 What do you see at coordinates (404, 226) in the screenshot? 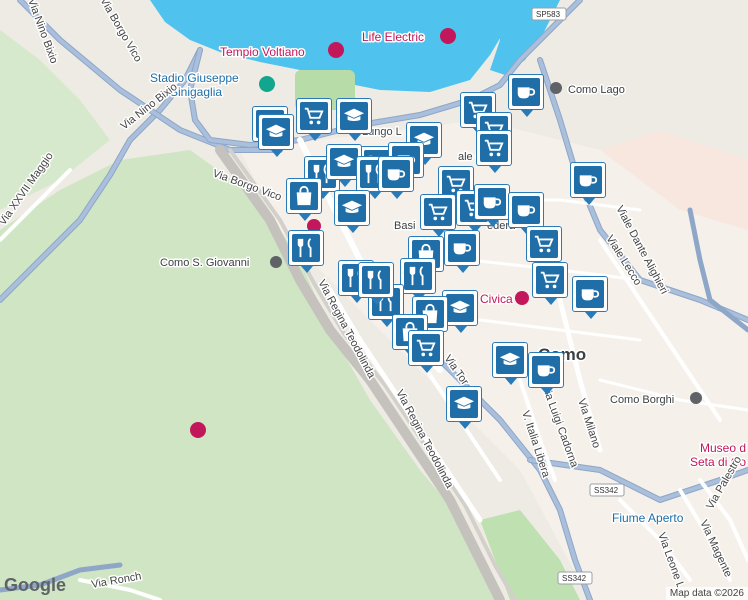
I see `label-basilica: Basi` at bounding box center [404, 226].